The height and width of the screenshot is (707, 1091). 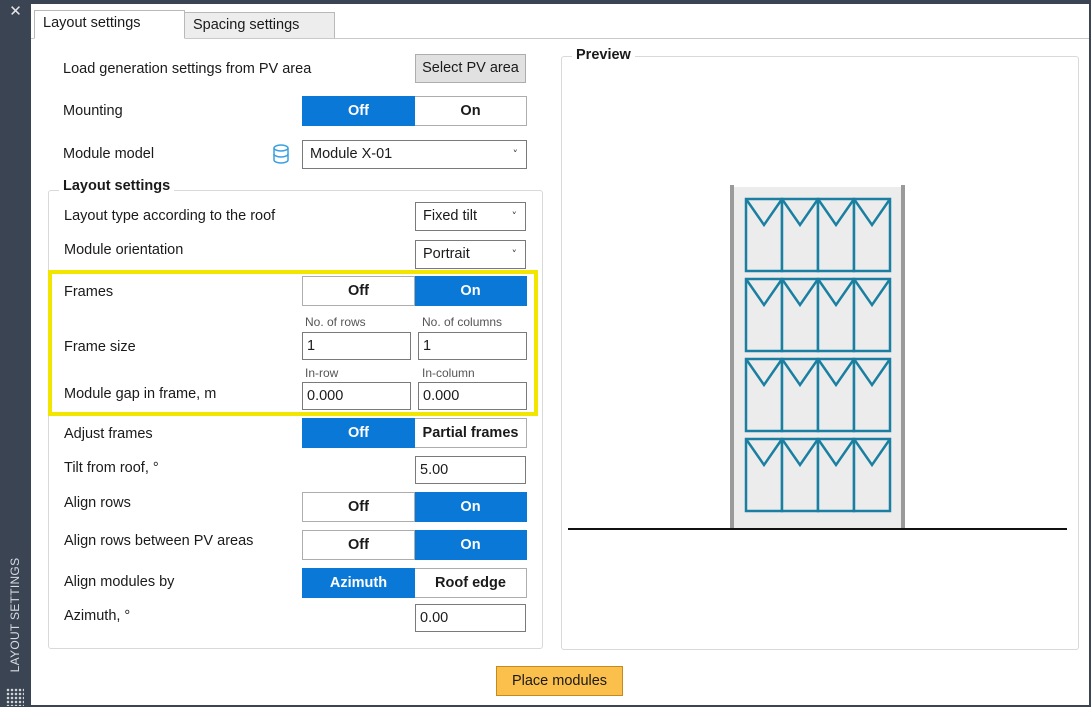 What do you see at coordinates (15, 353) in the screenshot?
I see `side-panel-bar: ✕ LAYOUT SETTINGS` at bounding box center [15, 353].